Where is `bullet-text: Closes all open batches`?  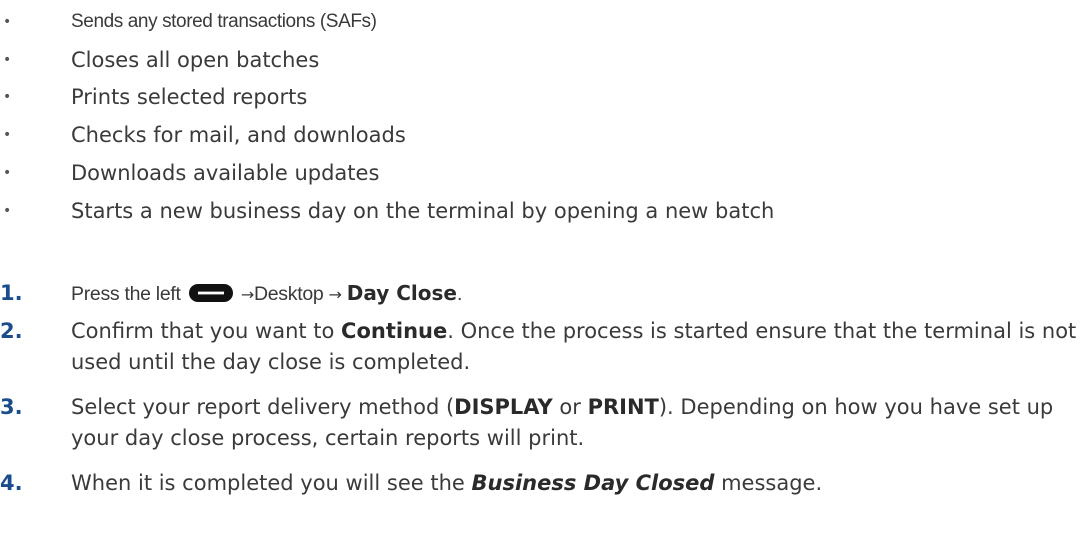
bullet-text: Closes all open batches is located at coordinates (195, 60).